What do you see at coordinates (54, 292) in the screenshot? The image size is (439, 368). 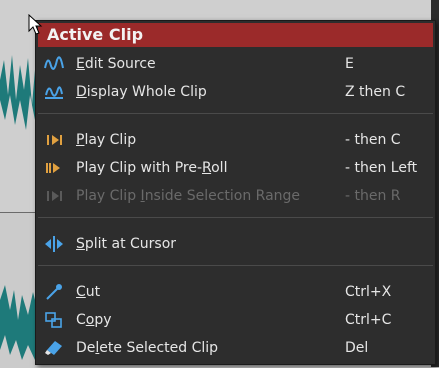 I see `cut-icon` at bounding box center [54, 292].